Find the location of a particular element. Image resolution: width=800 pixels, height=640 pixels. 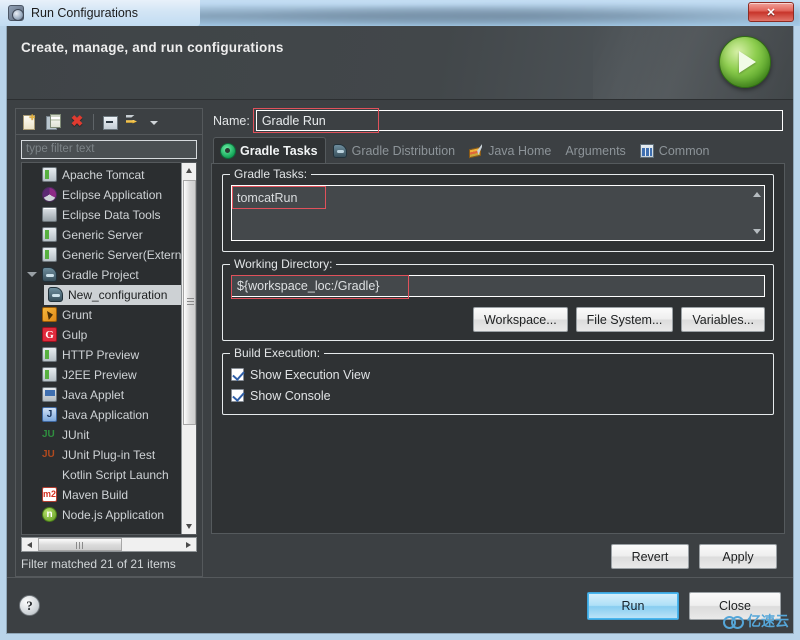

working-directory-input is located at coordinates (498, 286).